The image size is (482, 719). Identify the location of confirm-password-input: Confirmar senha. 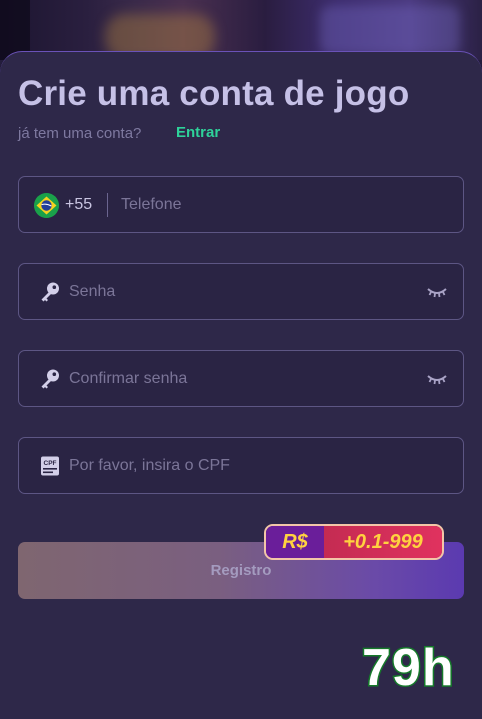
(128, 379).